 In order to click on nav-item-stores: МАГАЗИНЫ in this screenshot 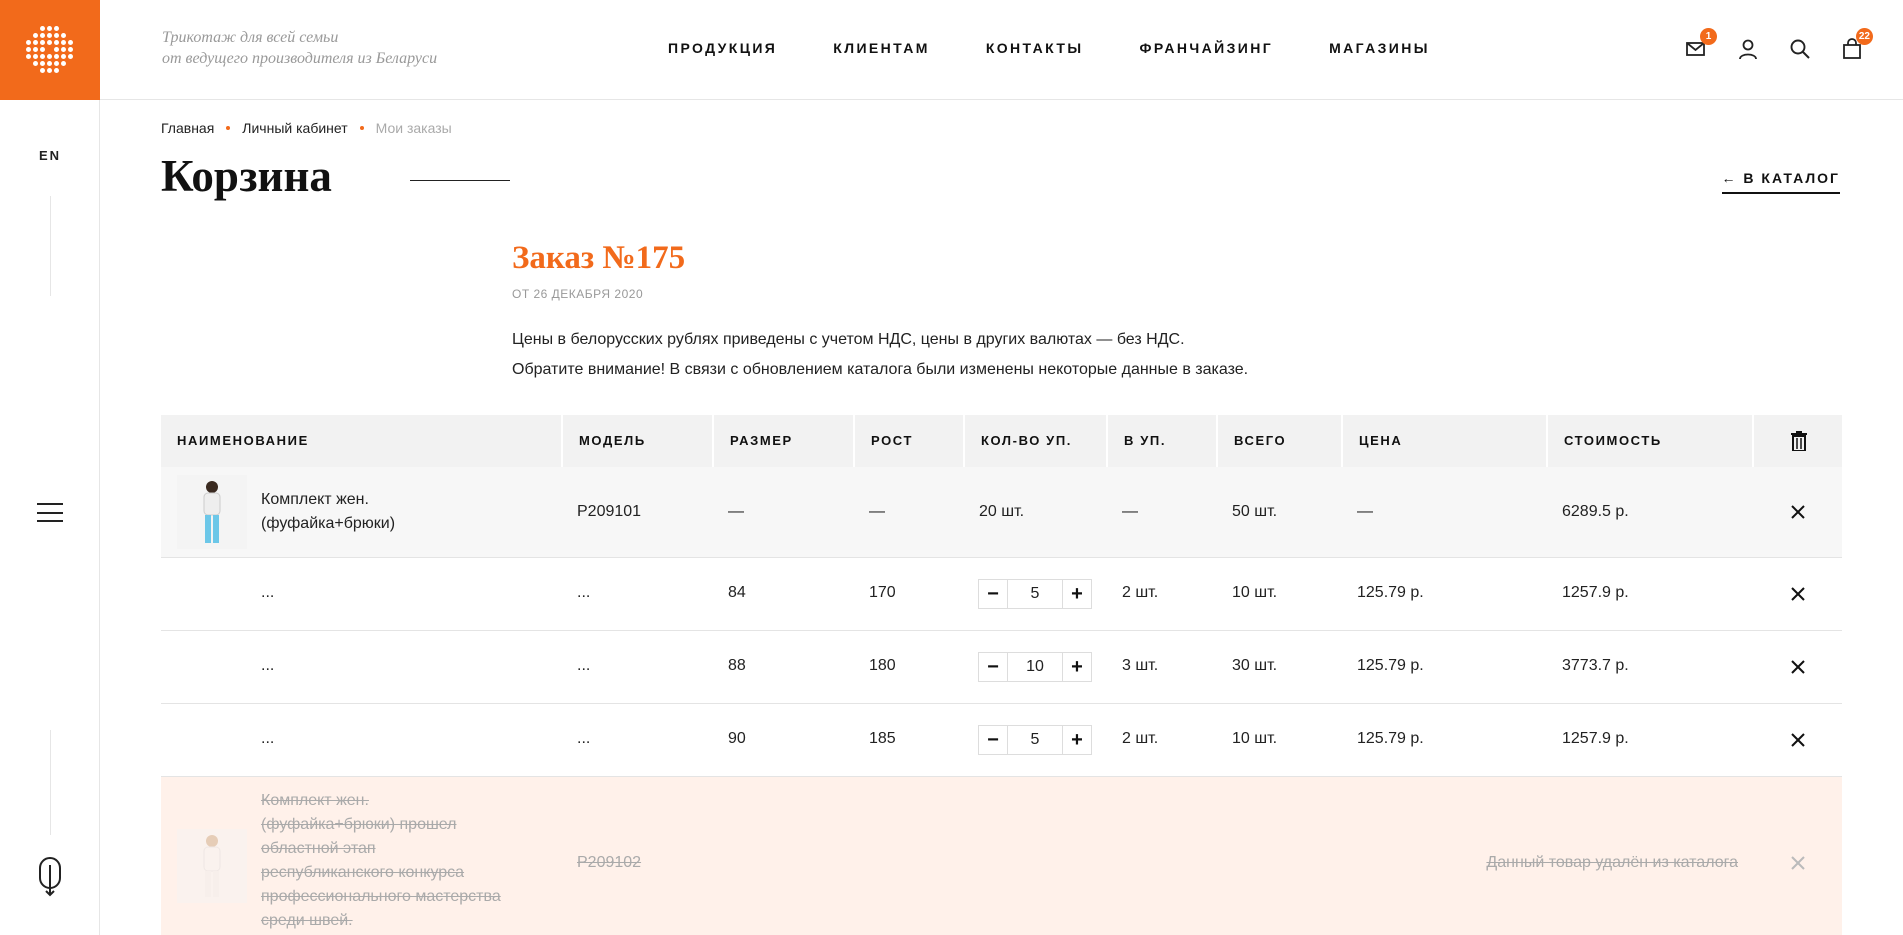, I will do `click(1379, 48)`.